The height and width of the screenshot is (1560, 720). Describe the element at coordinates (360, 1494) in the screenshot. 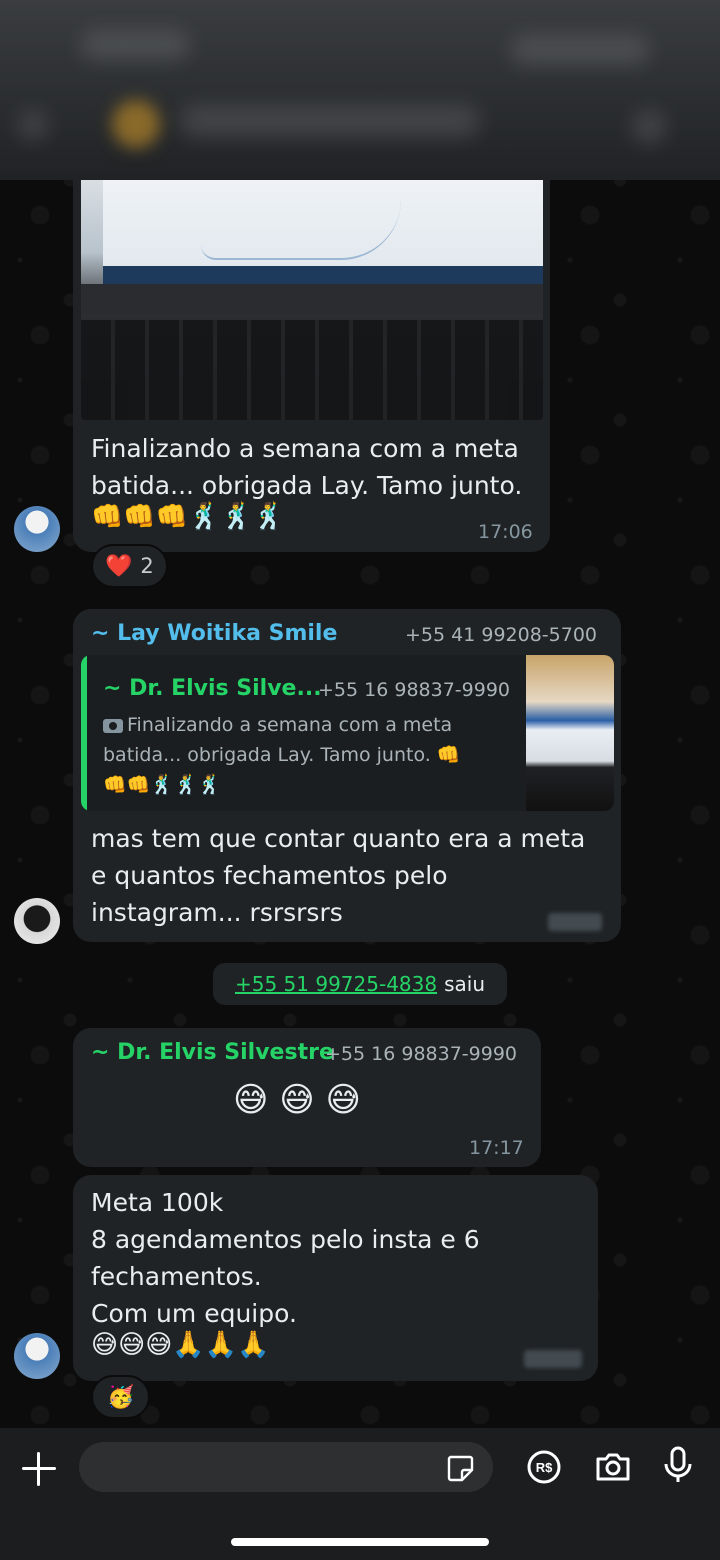

I see `composer-bar: R$` at that location.